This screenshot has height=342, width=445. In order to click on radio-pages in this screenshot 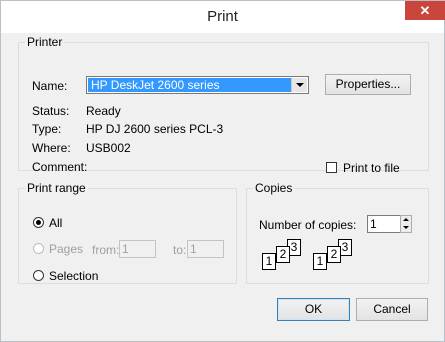, I will do `click(38, 248)`.